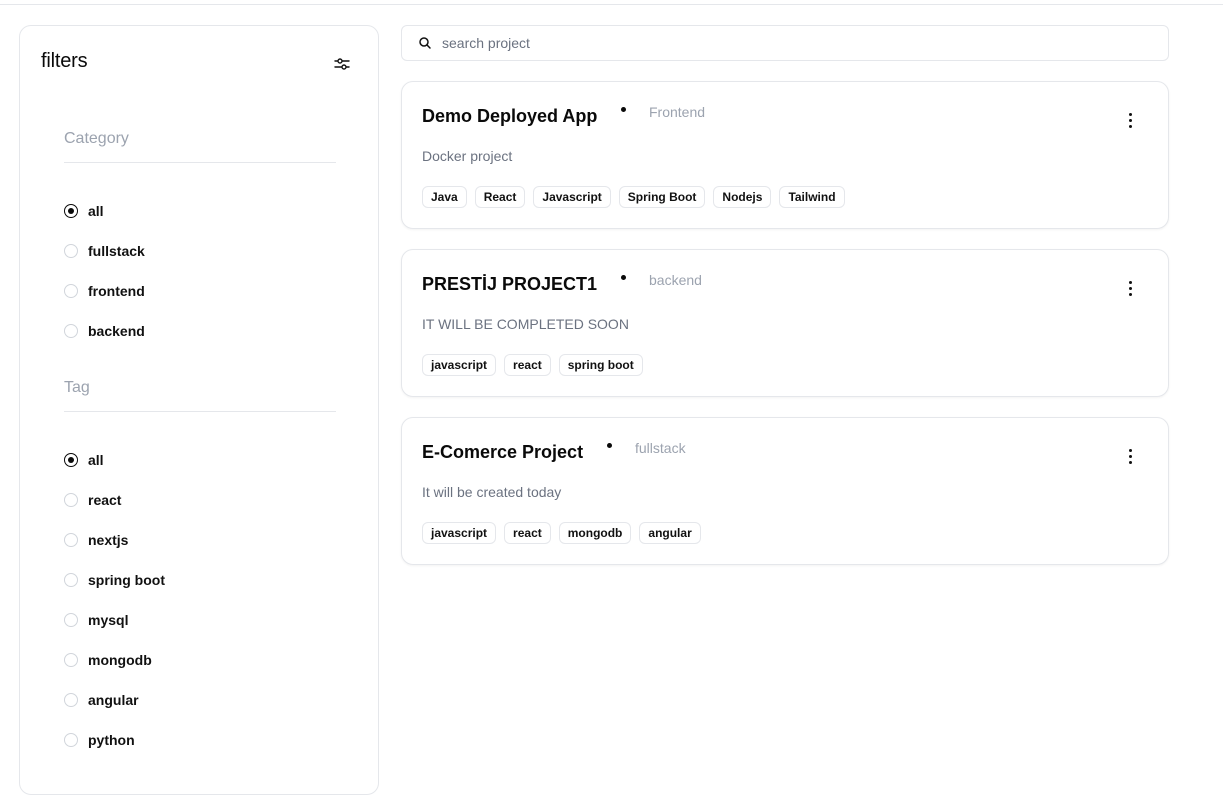 This screenshot has width=1223, height=795. Describe the element at coordinates (525, 324) in the screenshot. I see `project-description: IT WILL BE COMPLETED SOON` at that location.